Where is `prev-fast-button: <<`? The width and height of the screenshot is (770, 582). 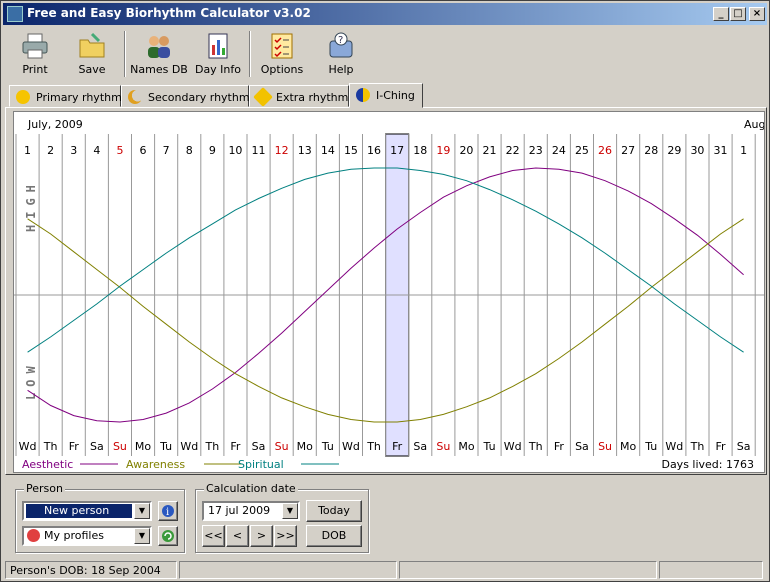
prev-fast-button: << is located at coordinates (213, 536).